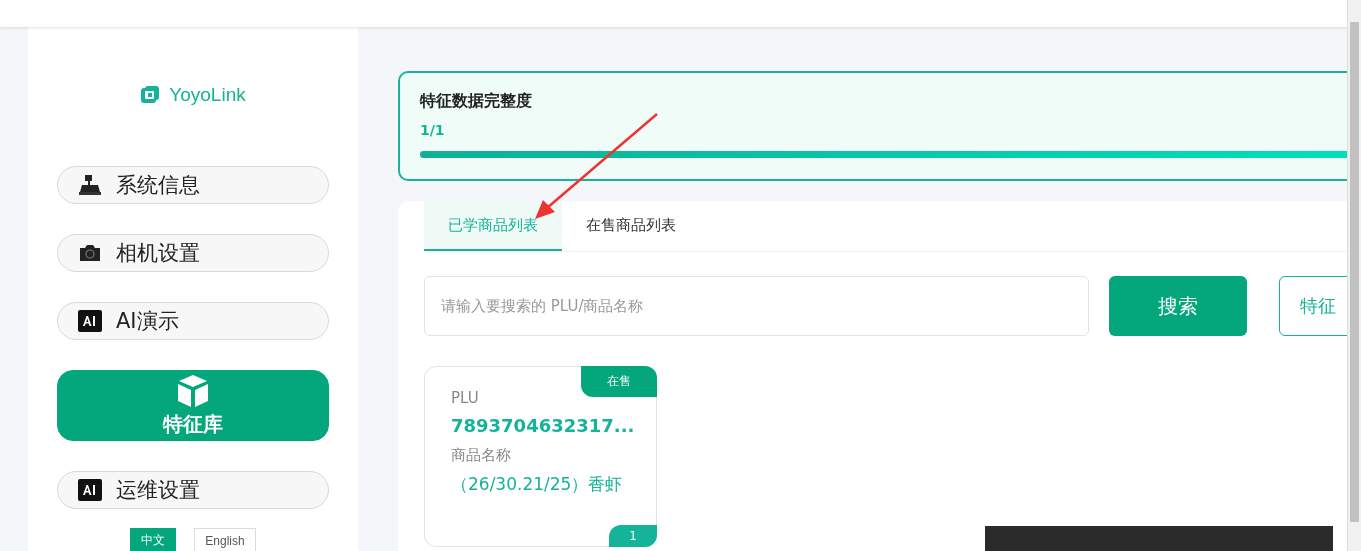 The image size is (1361, 551). What do you see at coordinates (1354, 275) in the screenshot?
I see `scrollbar` at bounding box center [1354, 275].